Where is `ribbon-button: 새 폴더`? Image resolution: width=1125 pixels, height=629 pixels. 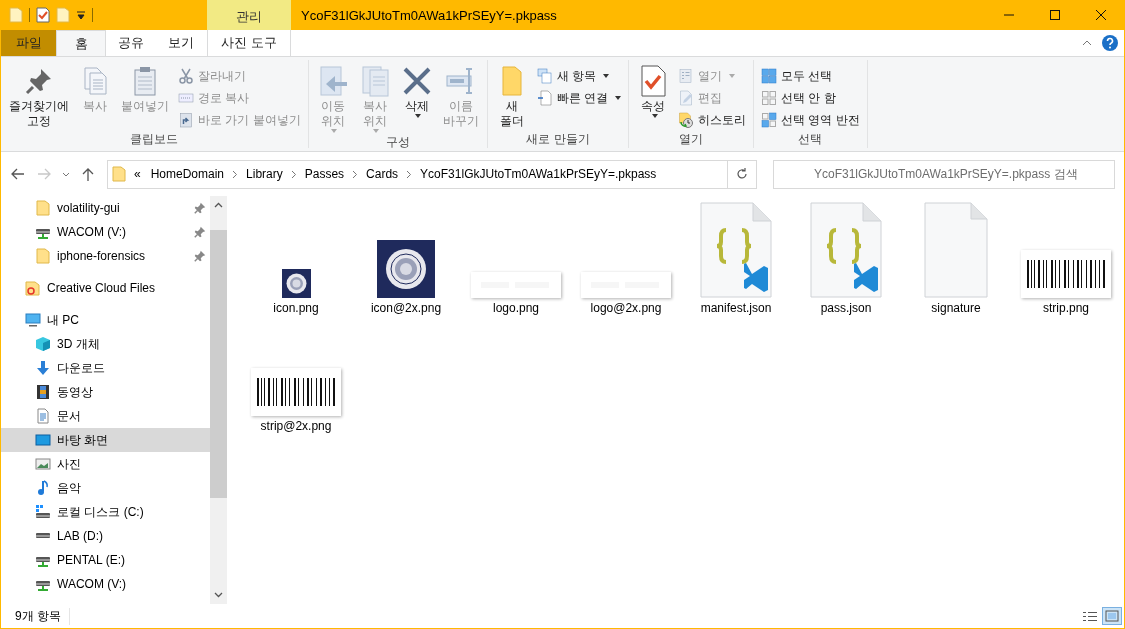
ribbon-button: 새 폴더 is located at coordinates (511, 97).